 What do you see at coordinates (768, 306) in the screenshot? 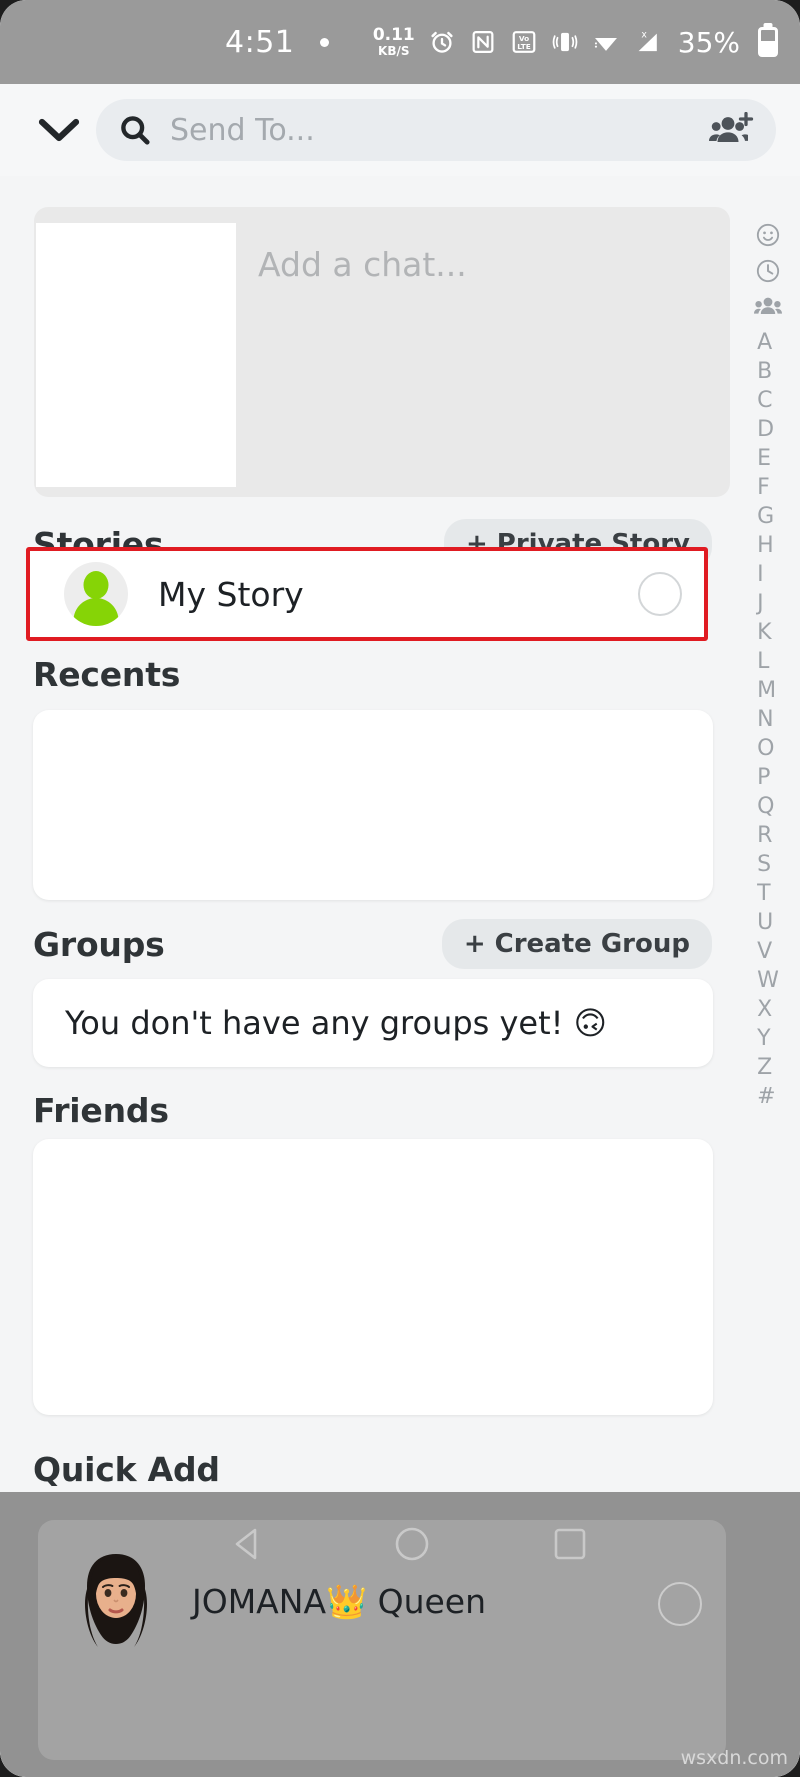
I see `group-icon` at bounding box center [768, 306].